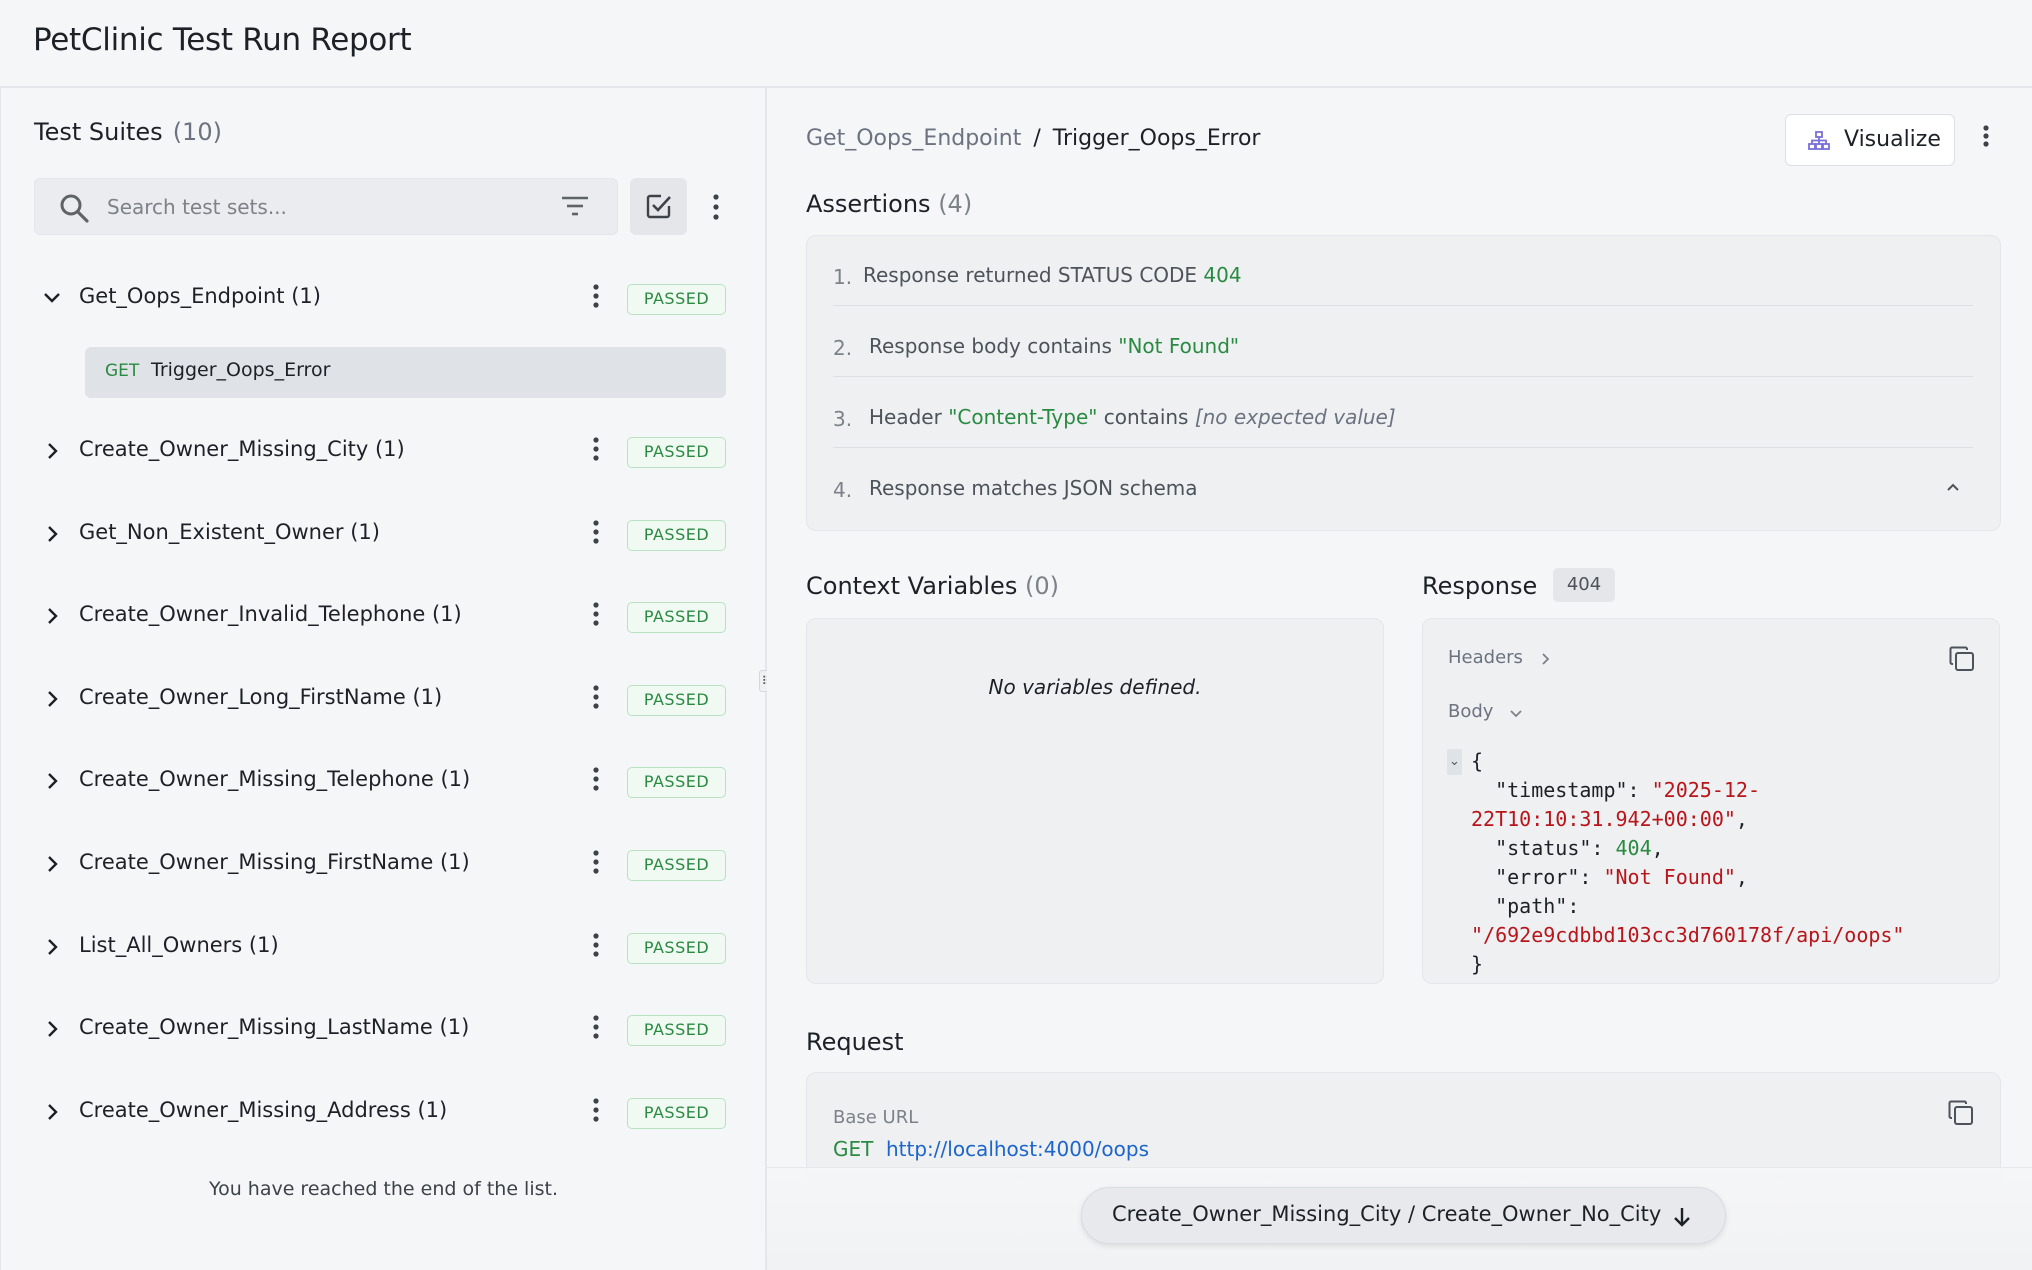 The height and width of the screenshot is (1270, 2032). What do you see at coordinates (1052, 275) in the screenshot?
I see `assertion-text: Response returned STATUS CODE 404` at bounding box center [1052, 275].